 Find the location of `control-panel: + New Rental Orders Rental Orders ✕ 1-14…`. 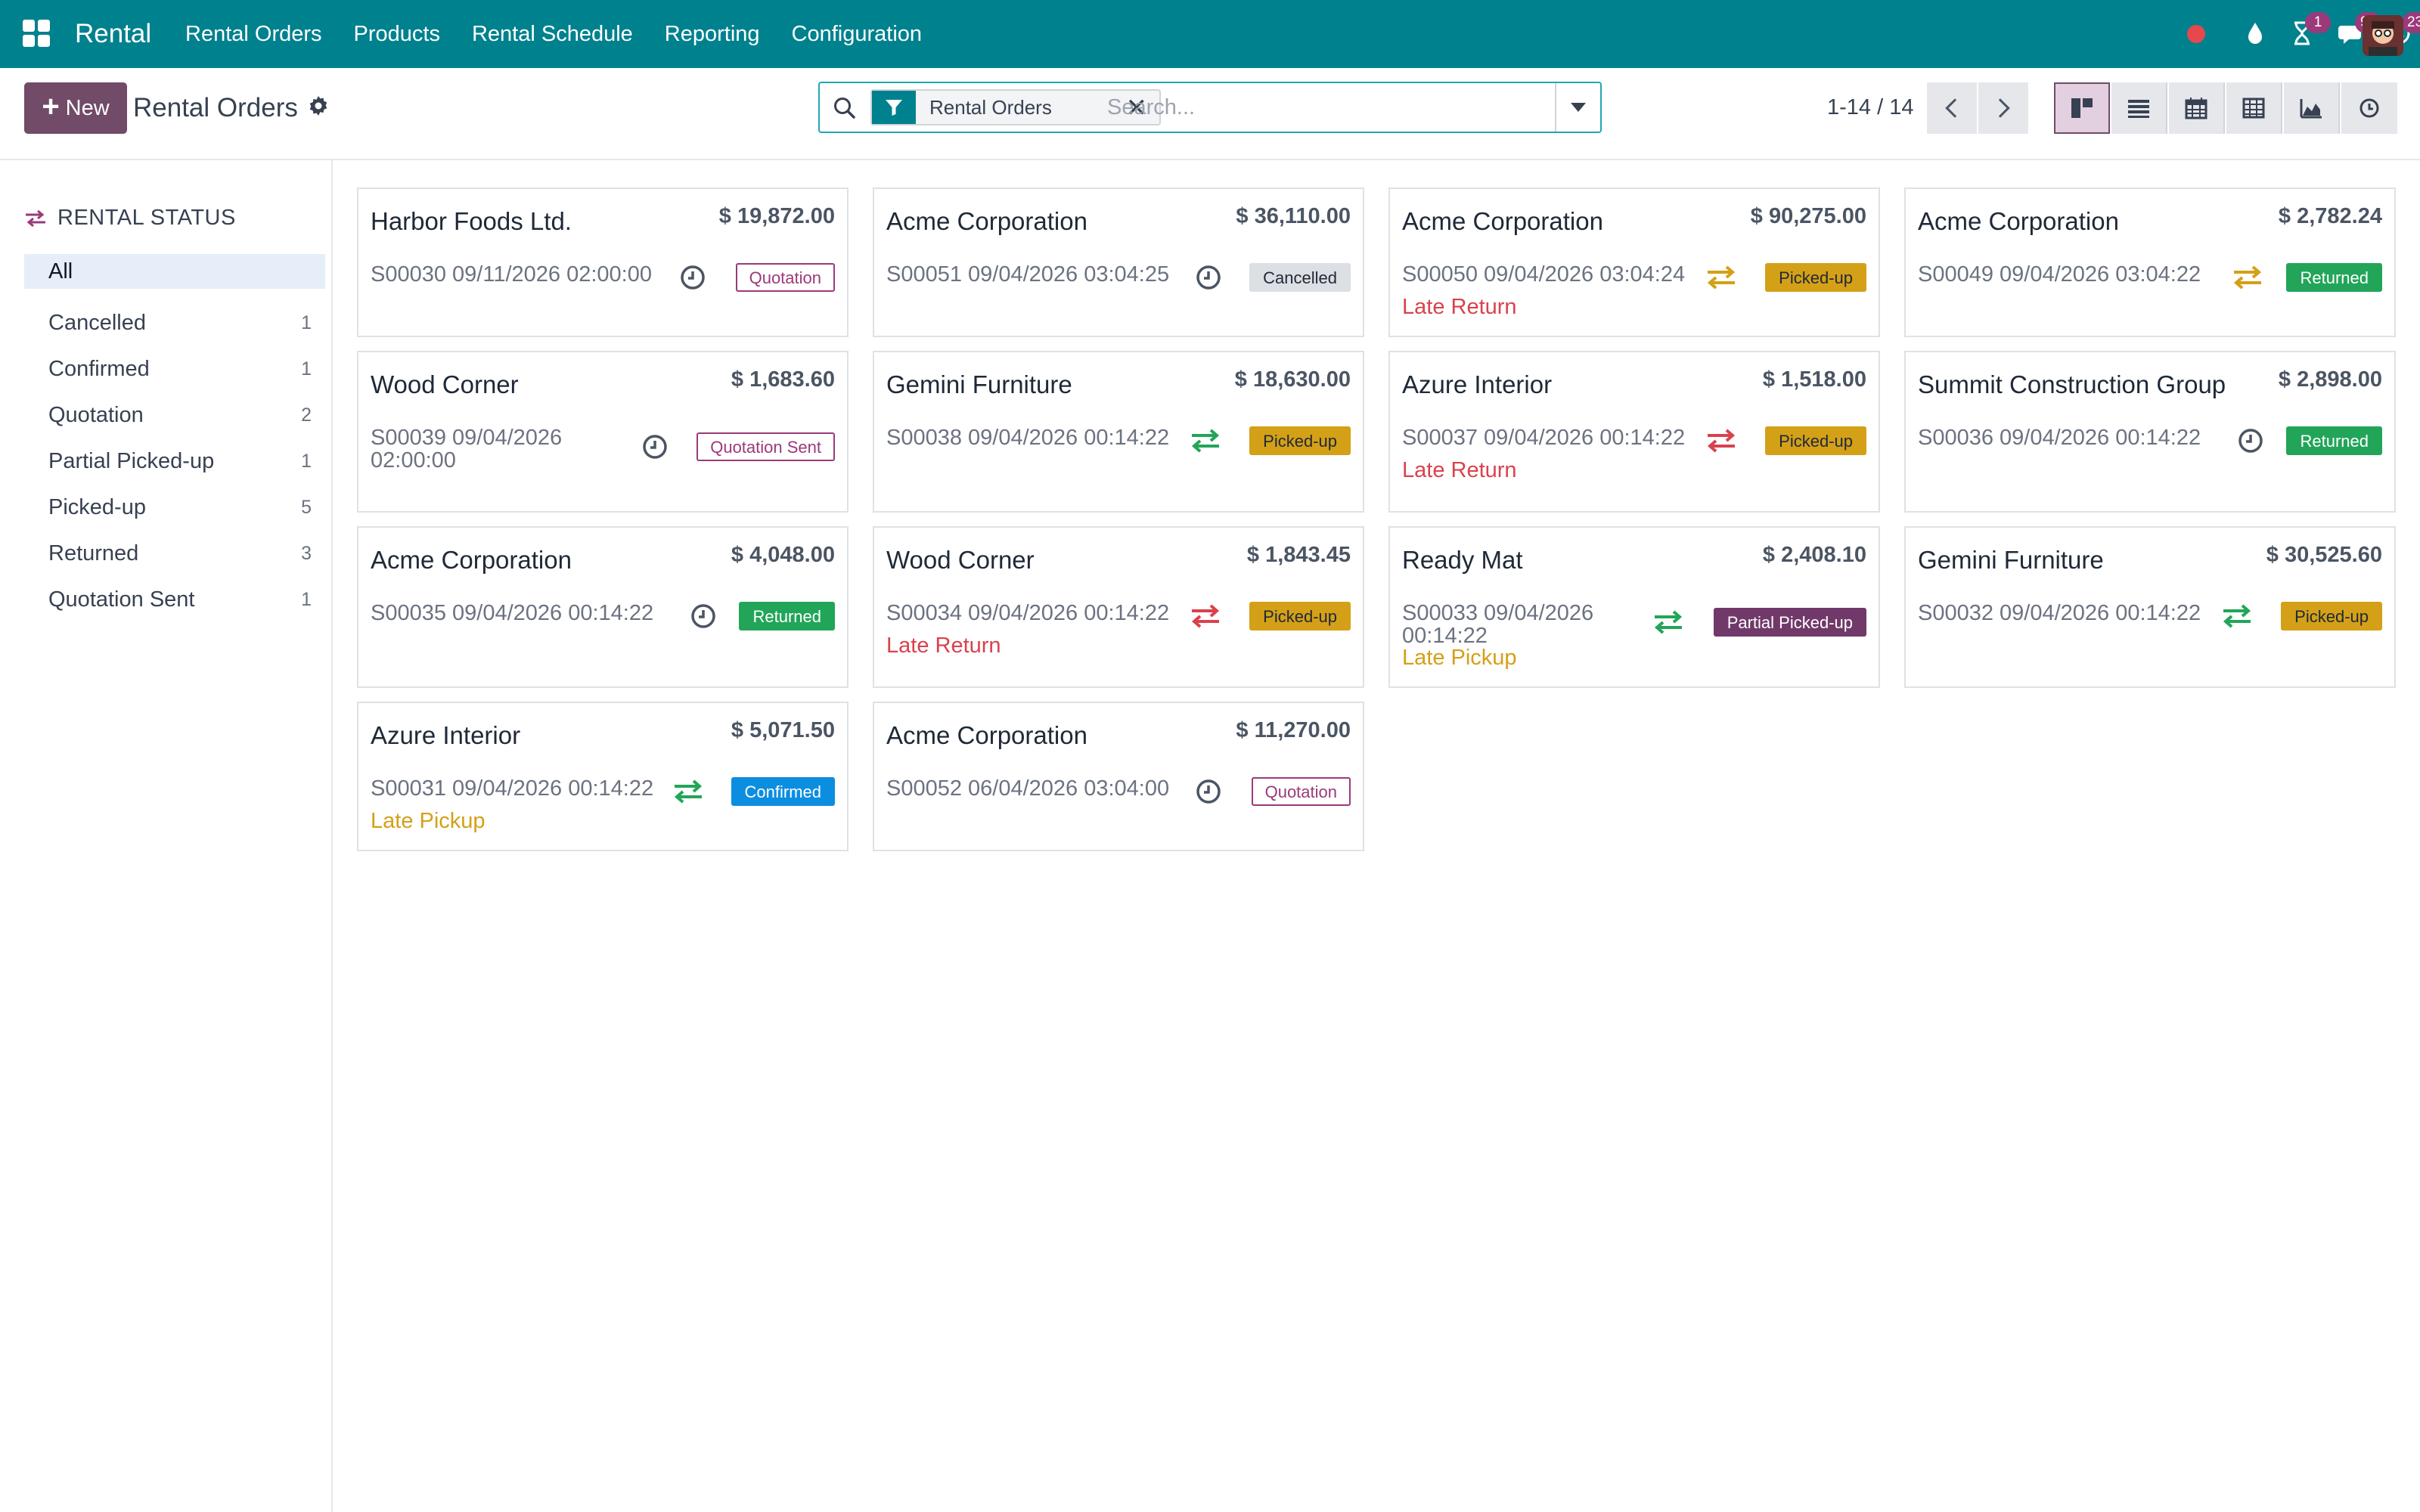

control-panel: + New Rental Orders Rental Orders ✕ 1-14… is located at coordinates (1210, 114).